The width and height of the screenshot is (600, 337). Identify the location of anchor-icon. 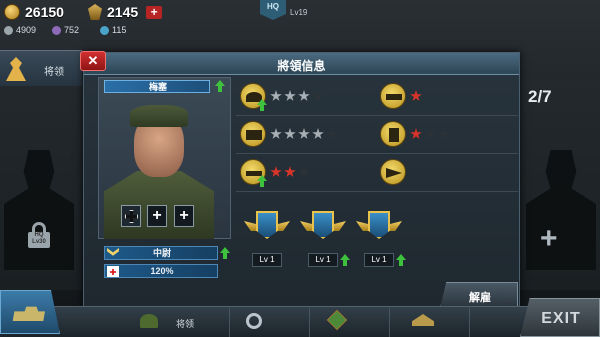
(393, 134).